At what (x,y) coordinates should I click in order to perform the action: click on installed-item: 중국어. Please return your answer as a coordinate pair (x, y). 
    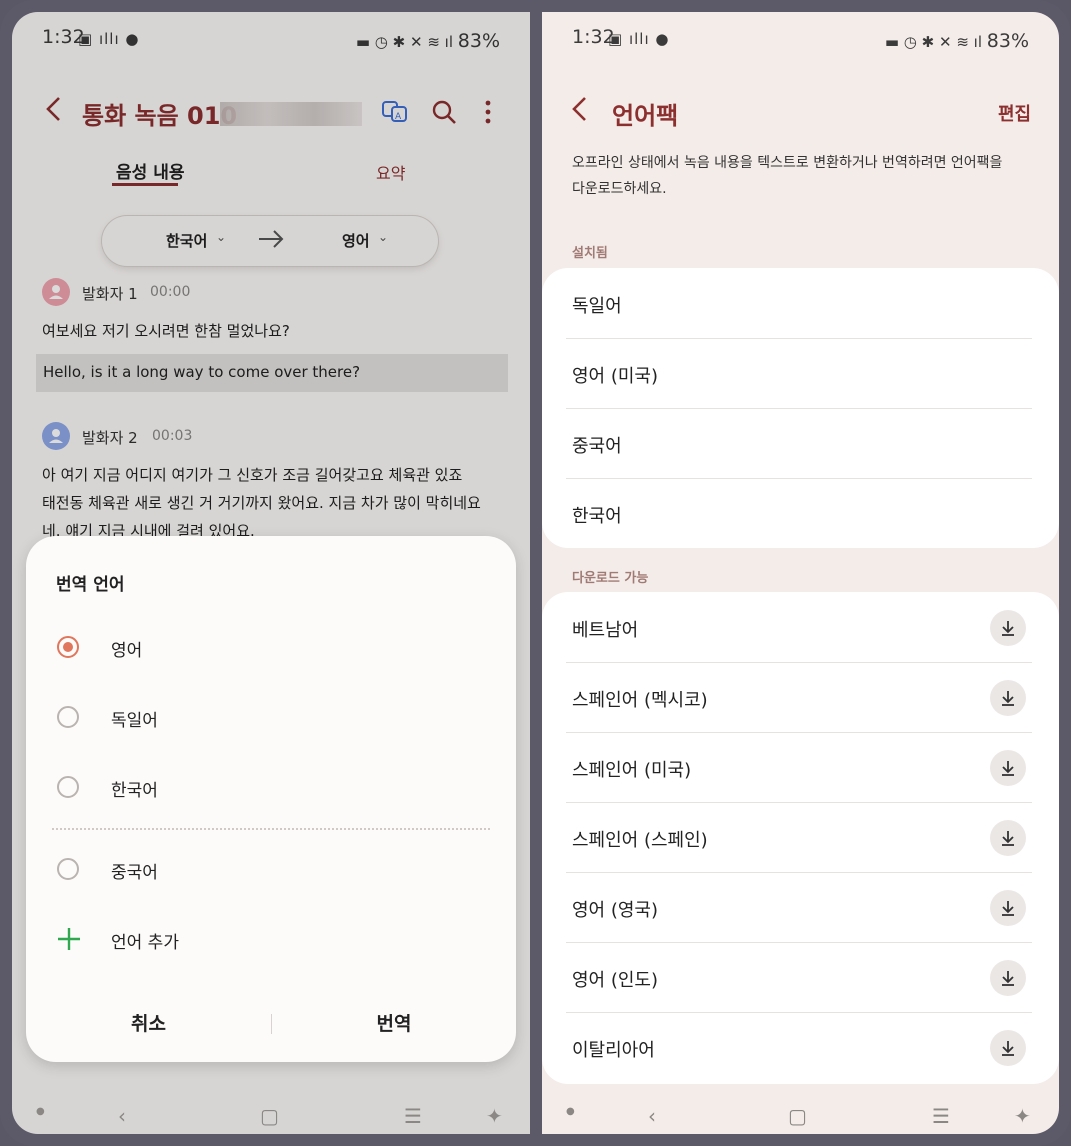
    Looking at the image, I should click on (597, 445).